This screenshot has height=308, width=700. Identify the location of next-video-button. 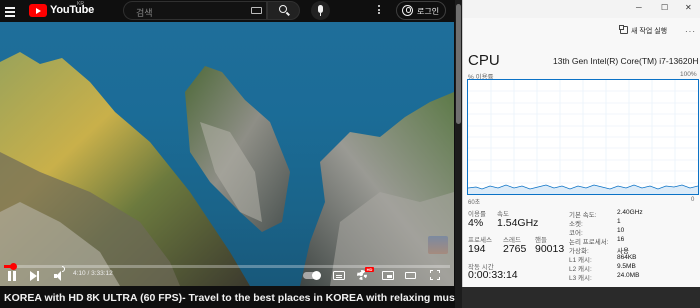
(35, 276).